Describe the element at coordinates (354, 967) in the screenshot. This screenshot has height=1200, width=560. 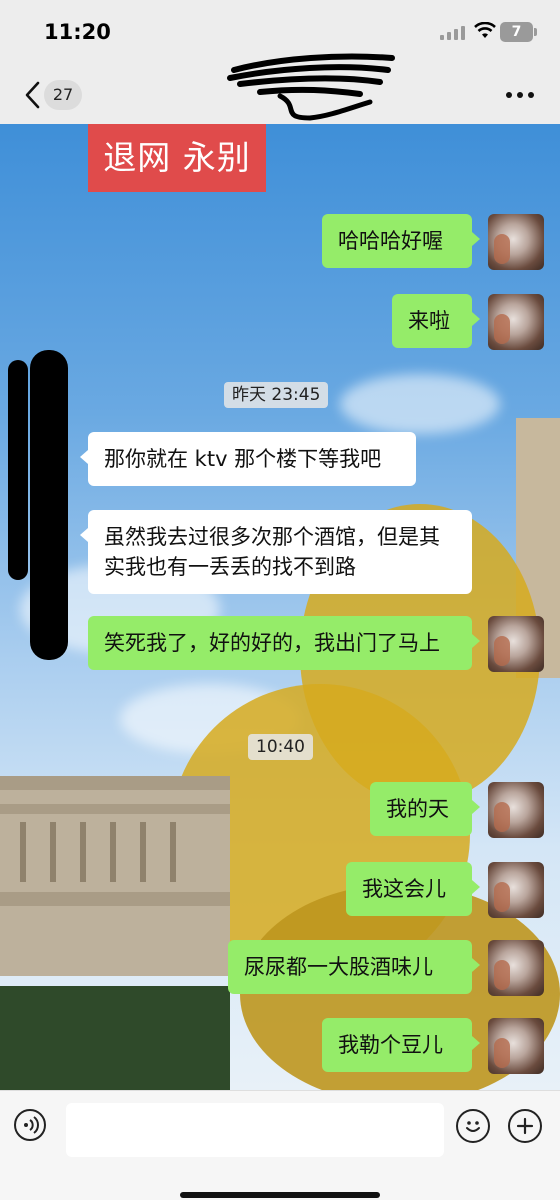
I see `message-bubble-outgoing: 尿尿都一大股酒味儿` at that location.